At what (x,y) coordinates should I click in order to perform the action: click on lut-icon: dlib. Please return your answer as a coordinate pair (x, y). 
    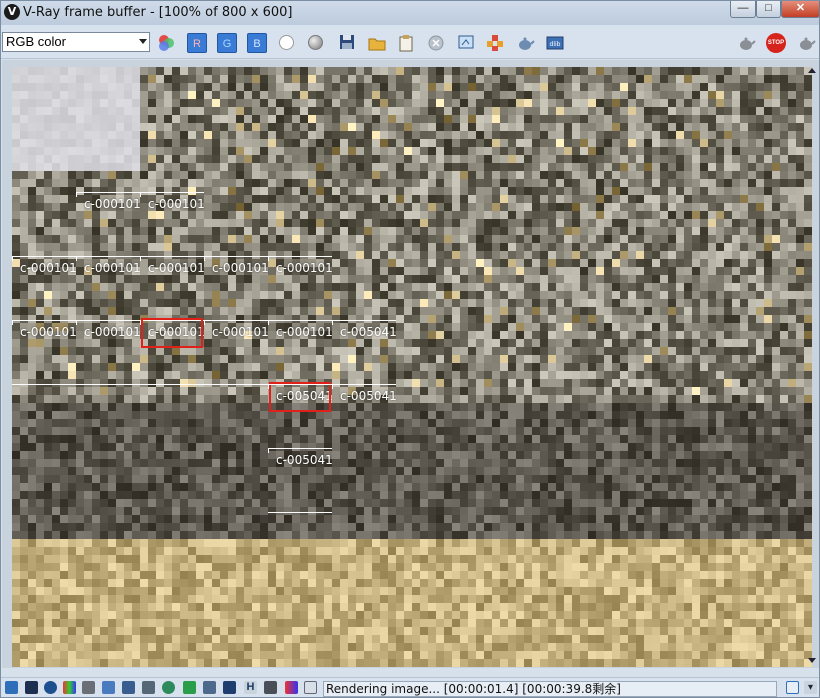
    Looking at the image, I should click on (555, 43).